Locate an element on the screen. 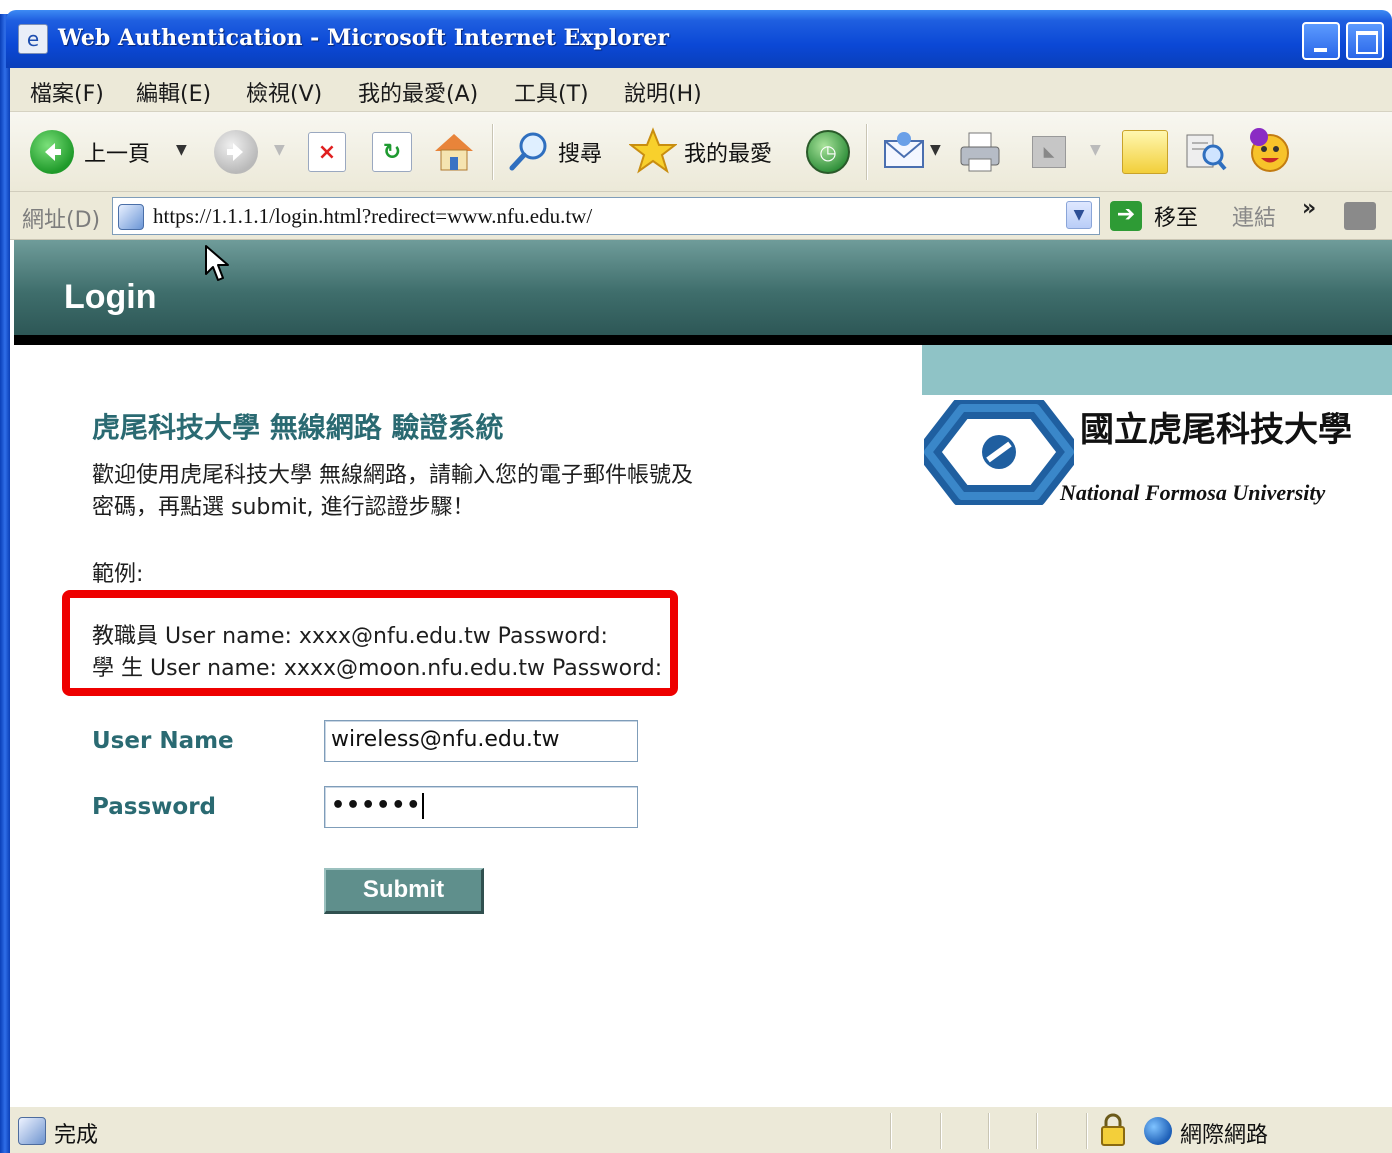 The image size is (1392, 1153). university-logo-icon is located at coordinates (999, 452).